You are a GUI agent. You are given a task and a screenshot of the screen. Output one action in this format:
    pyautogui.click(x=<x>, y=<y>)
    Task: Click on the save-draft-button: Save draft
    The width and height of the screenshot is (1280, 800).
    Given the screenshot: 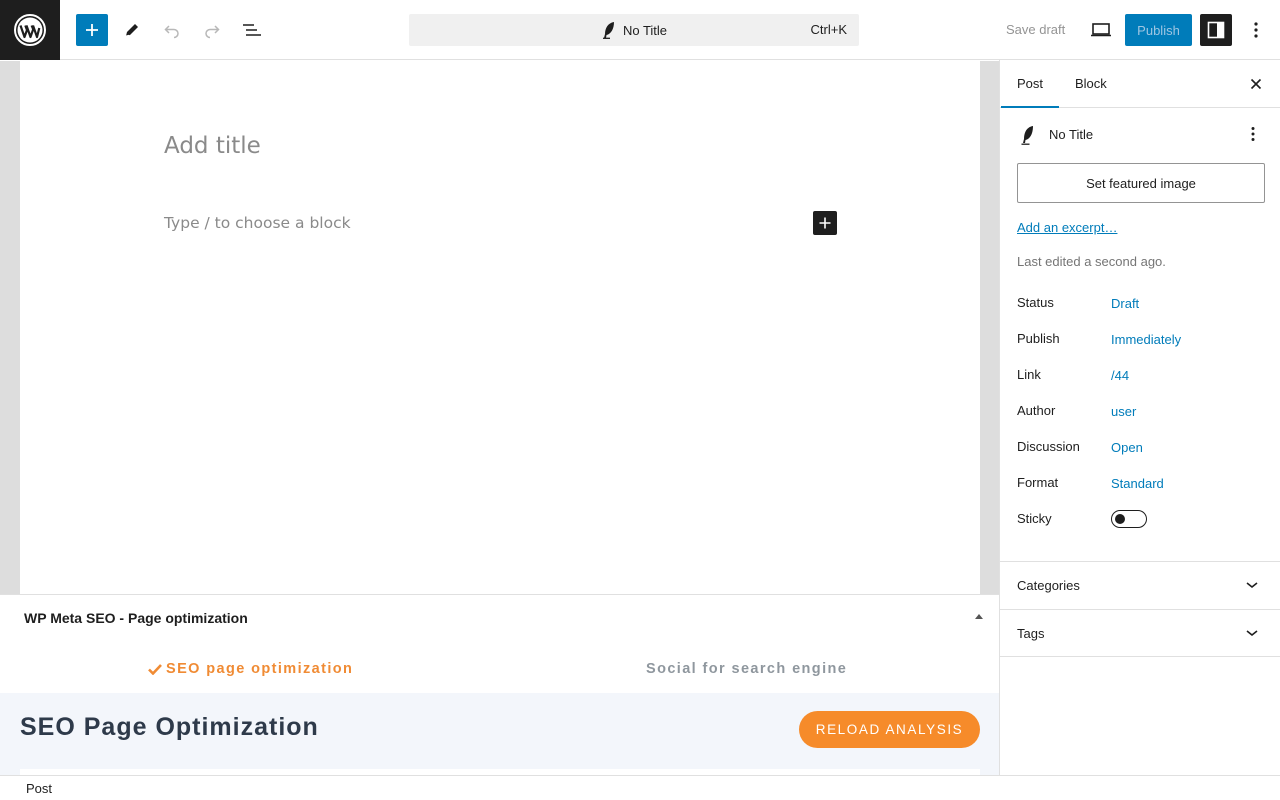 What is the action you would take?
    pyautogui.click(x=1035, y=30)
    